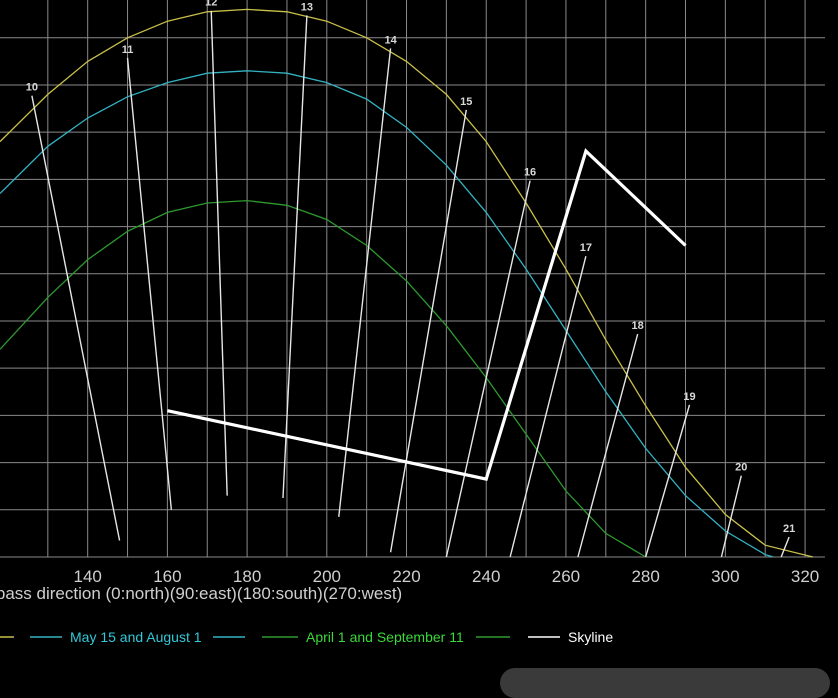 Image resolution: width=838 pixels, height=698 pixels. Describe the element at coordinates (211, 4) in the screenshot. I see `hour-label-12: 12` at that location.